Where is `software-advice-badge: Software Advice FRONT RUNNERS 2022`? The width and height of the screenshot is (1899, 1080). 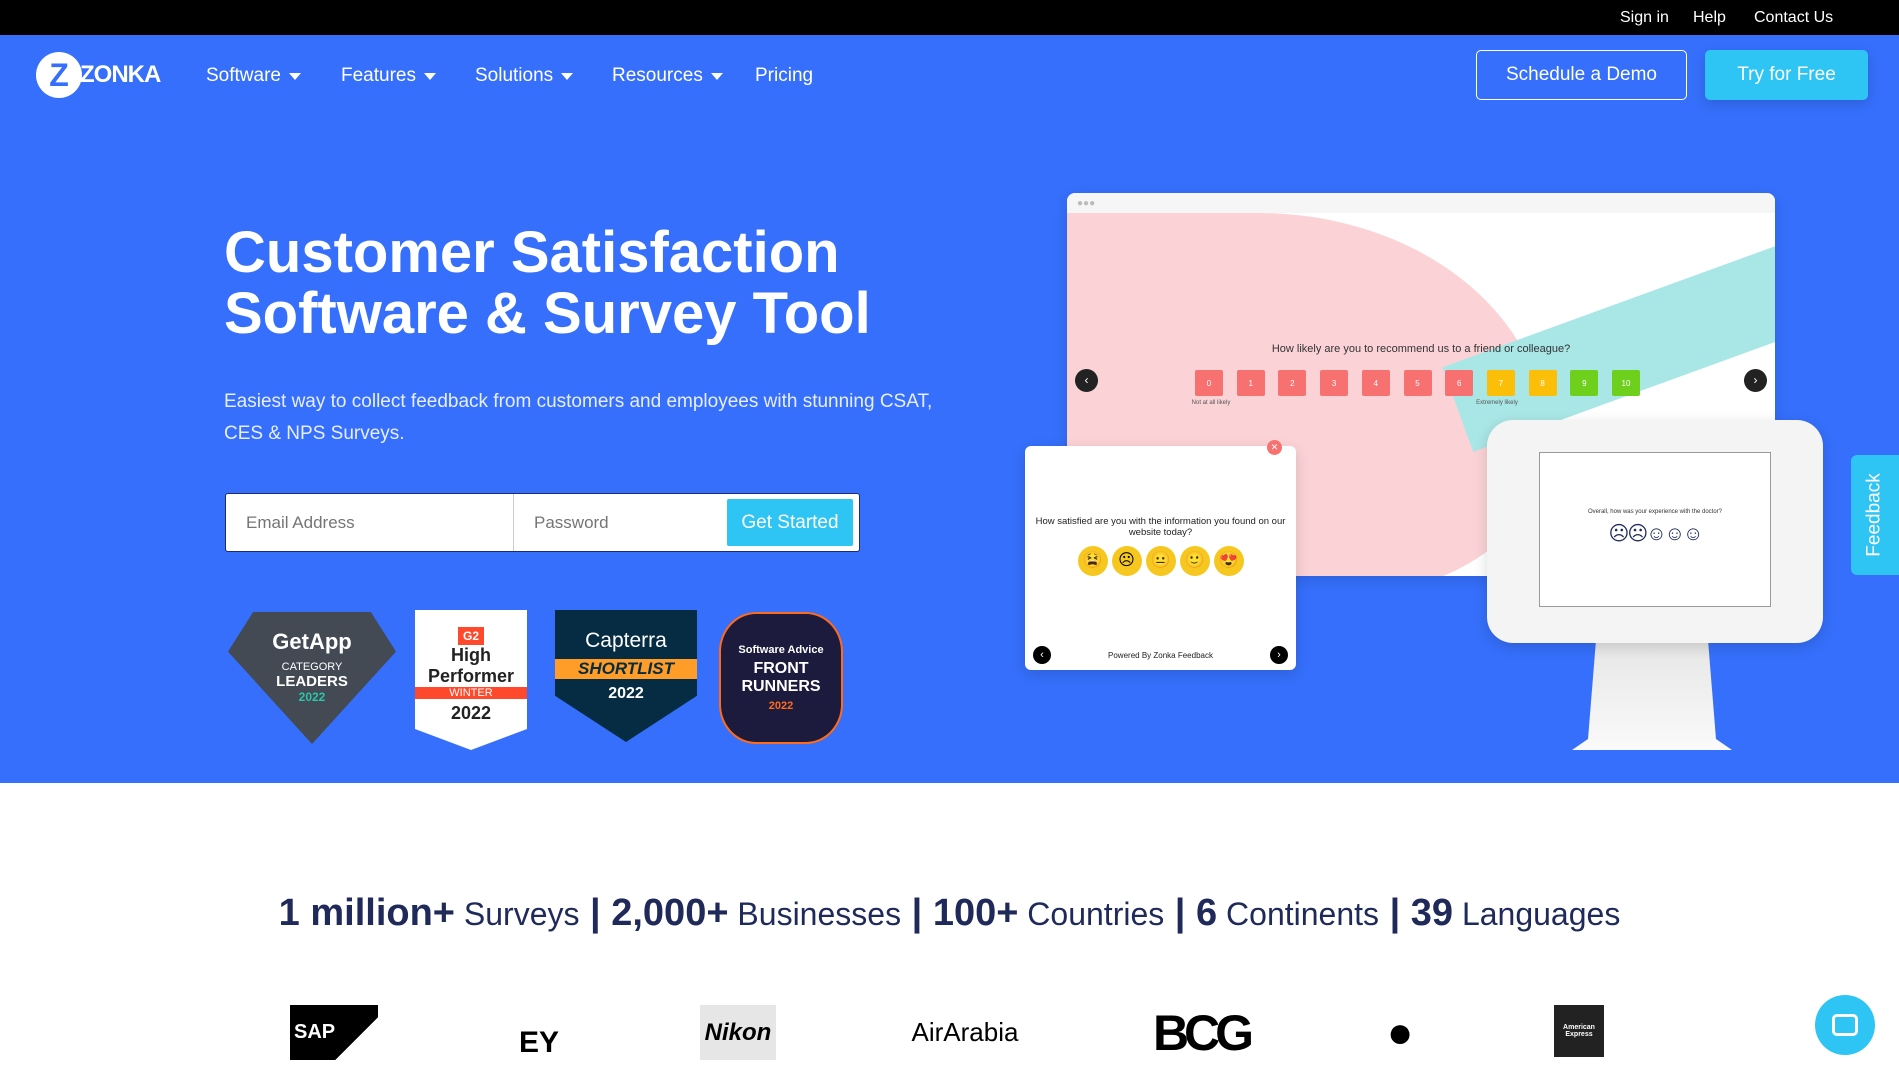
software-advice-badge: Software Advice FRONT RUNNERS 2022 is located at coordinates (781, 678).